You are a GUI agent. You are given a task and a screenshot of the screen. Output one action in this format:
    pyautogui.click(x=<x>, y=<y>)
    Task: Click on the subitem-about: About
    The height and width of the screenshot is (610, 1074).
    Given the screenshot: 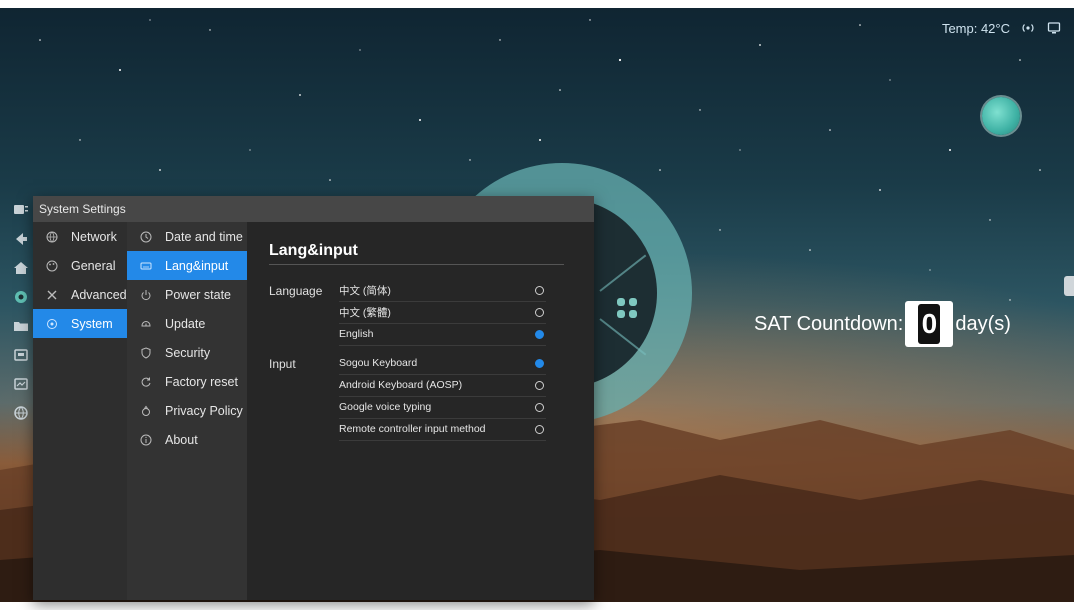 What is the action you would take?
    pyautogui.click(x=187, y=439)
    